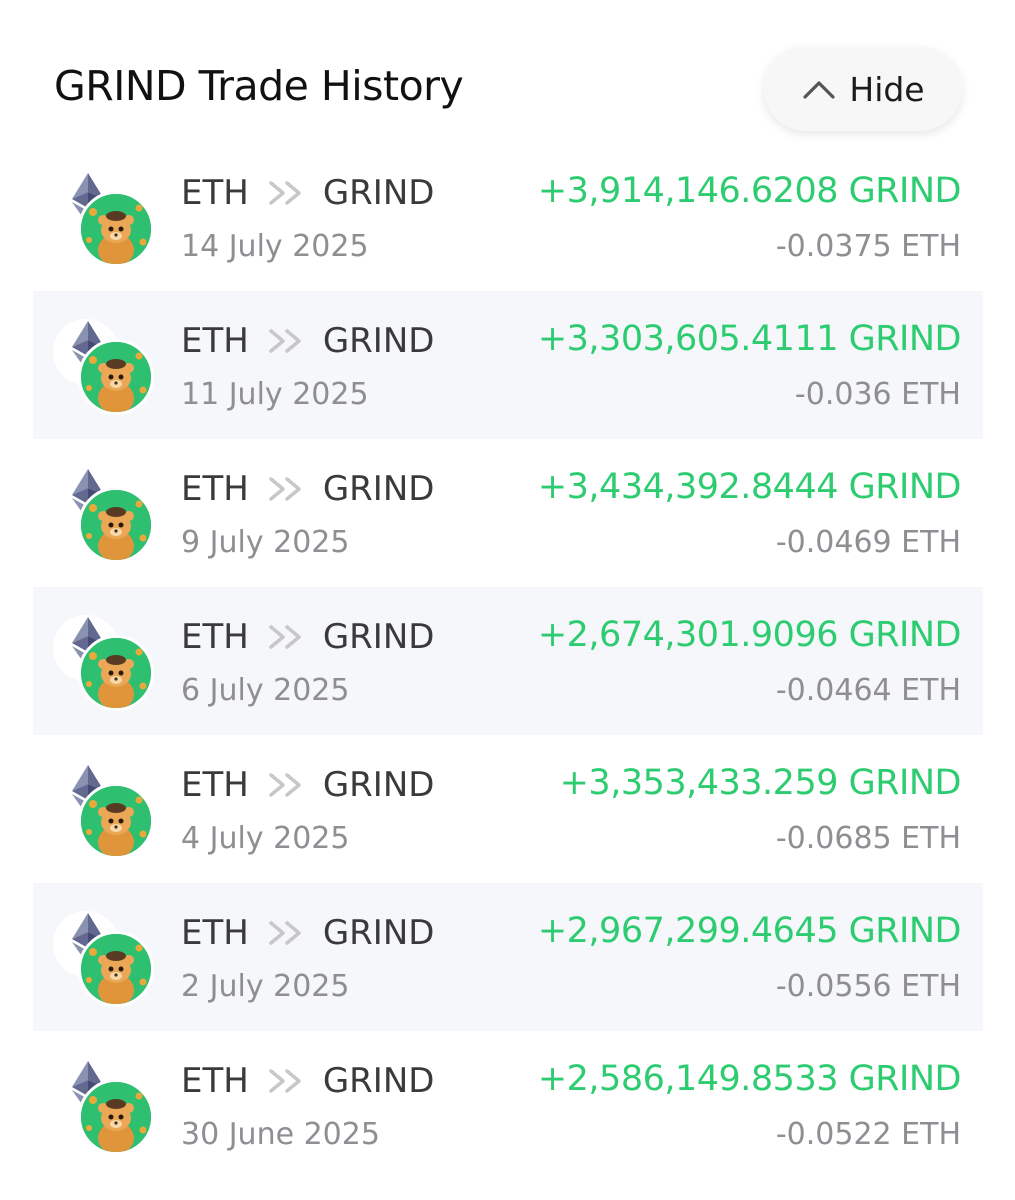  What do you see at coordinates (868, 690) in the screenshot?
I see `spent-amount: -0.0464 ETH` at bounding box center [868, 690].